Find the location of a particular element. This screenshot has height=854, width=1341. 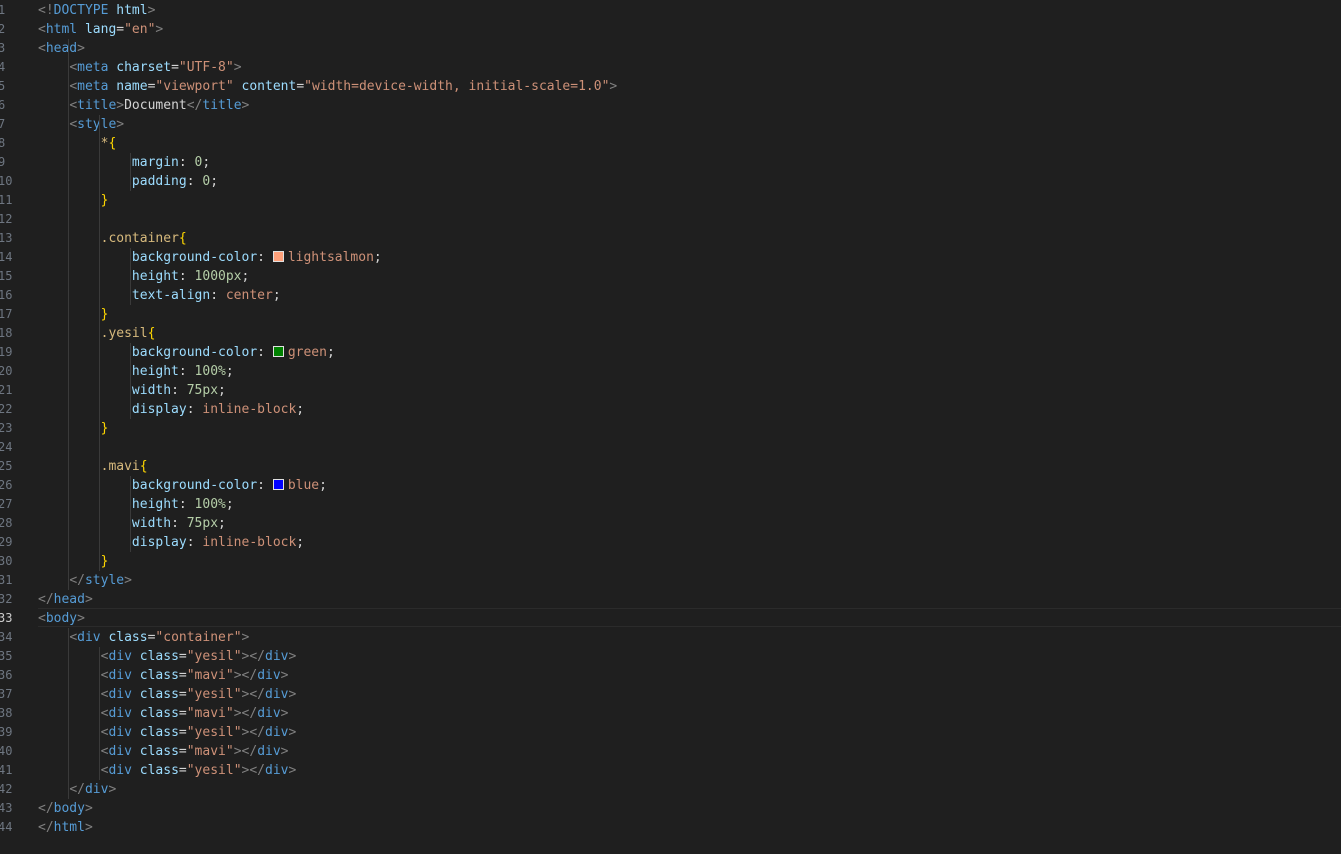

code-token: width is located at coordinates (151, 523).